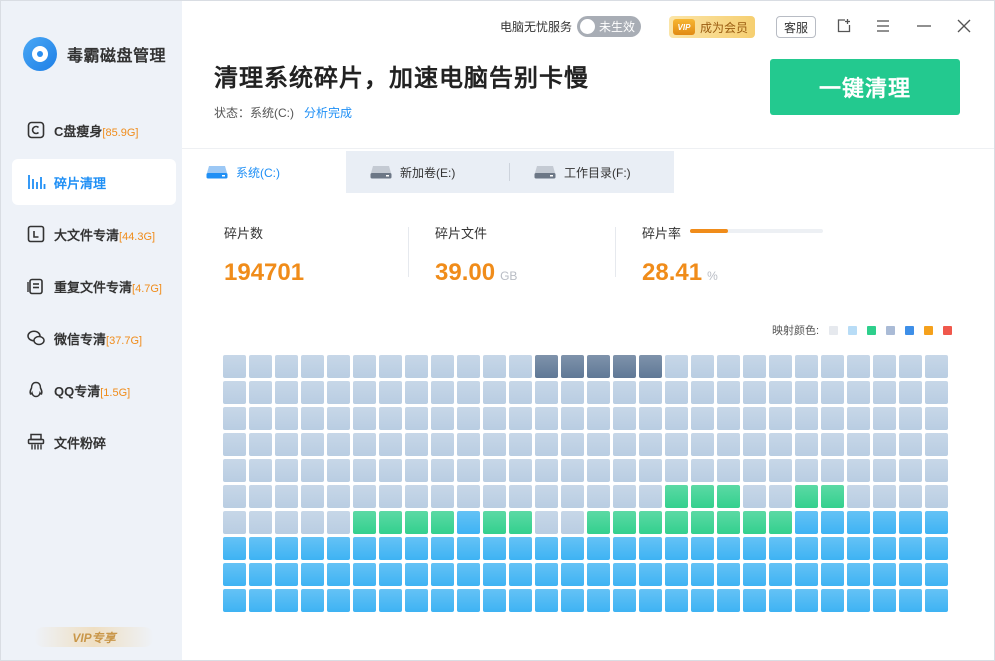 The width and height of the screenshot is (995, 661). I want to click on service-toggle: 未生效, so click(609, 26).